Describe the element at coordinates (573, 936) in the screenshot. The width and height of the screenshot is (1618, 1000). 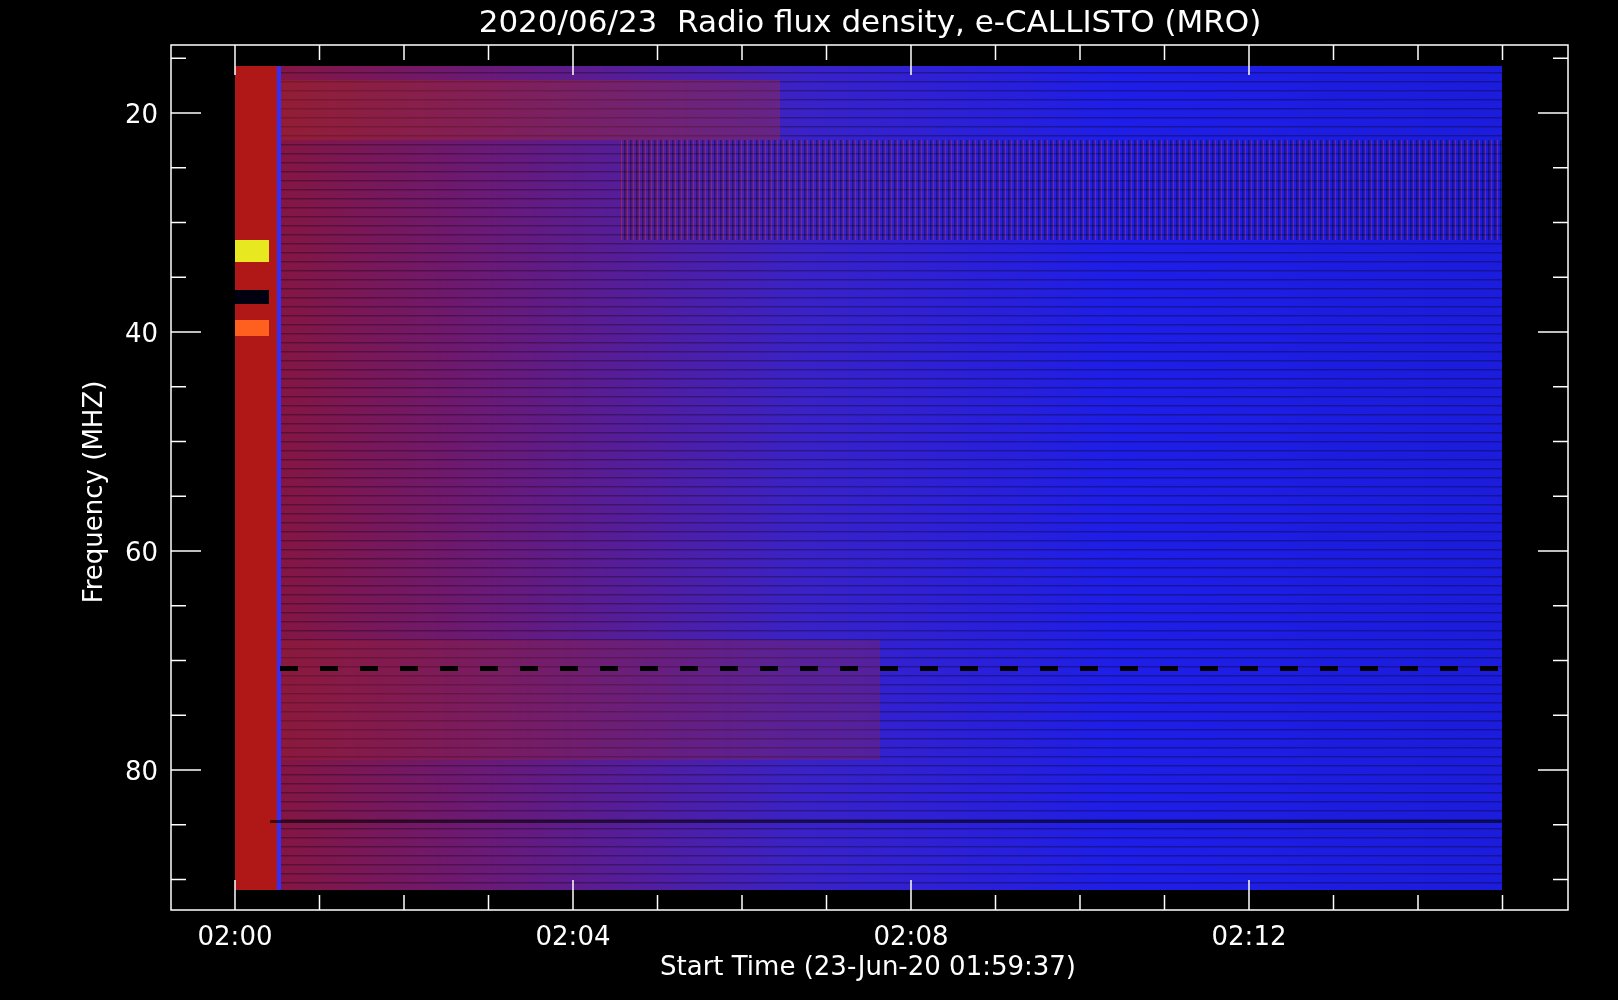
I see `x-tick-label: 02:04` at that location.